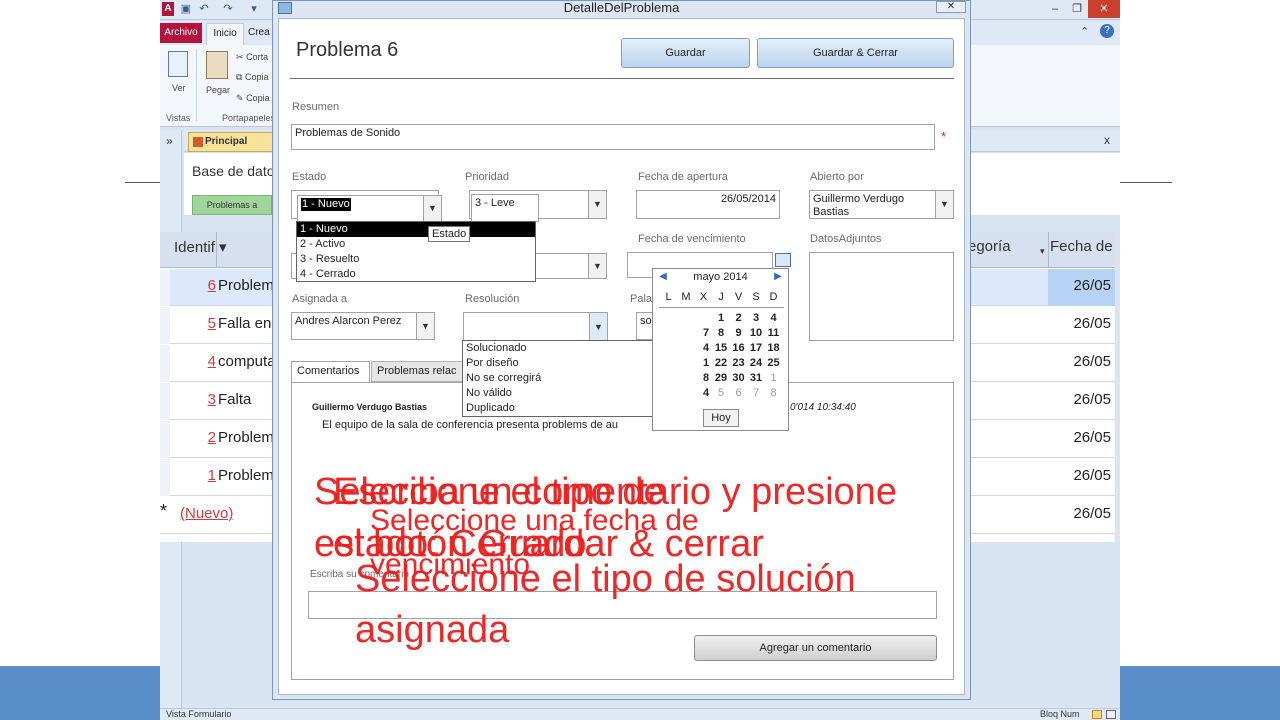 The image size is (1280, 720). Describe the element at coordinates (738, 318) in the screenshot. I see `calendar-day: 2` at that location.